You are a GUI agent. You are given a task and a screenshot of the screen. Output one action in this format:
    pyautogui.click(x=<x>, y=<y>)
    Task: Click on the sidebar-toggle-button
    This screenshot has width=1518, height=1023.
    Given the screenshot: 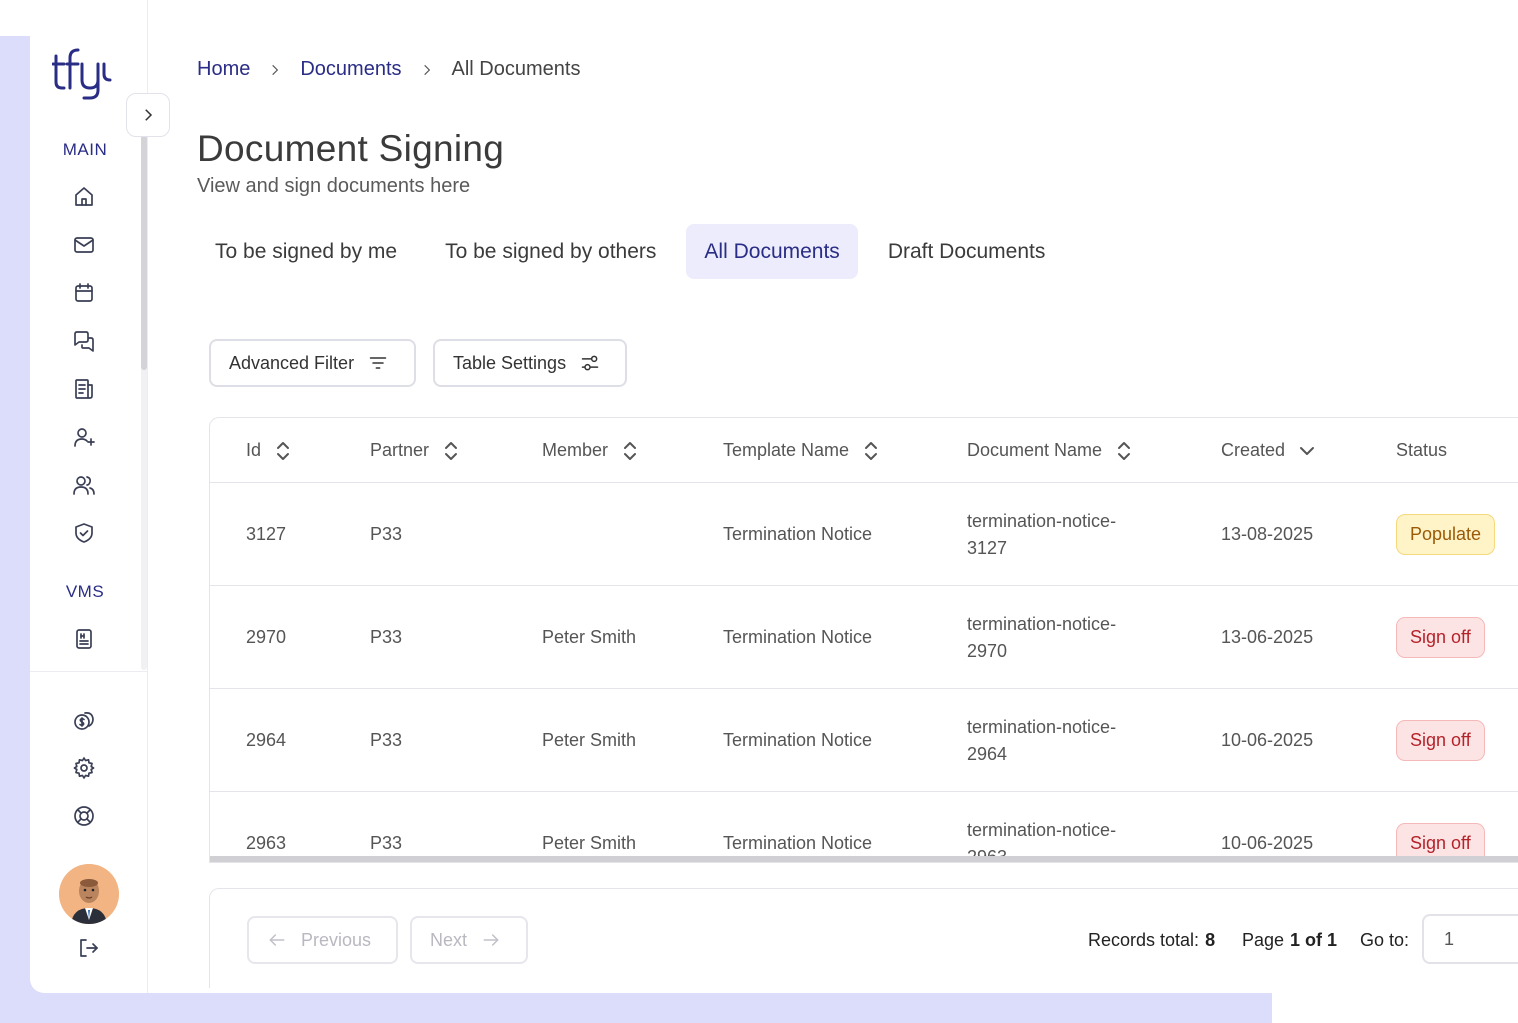 What is the action you would take?
    pyautogui.click(x=148, y=115)
    